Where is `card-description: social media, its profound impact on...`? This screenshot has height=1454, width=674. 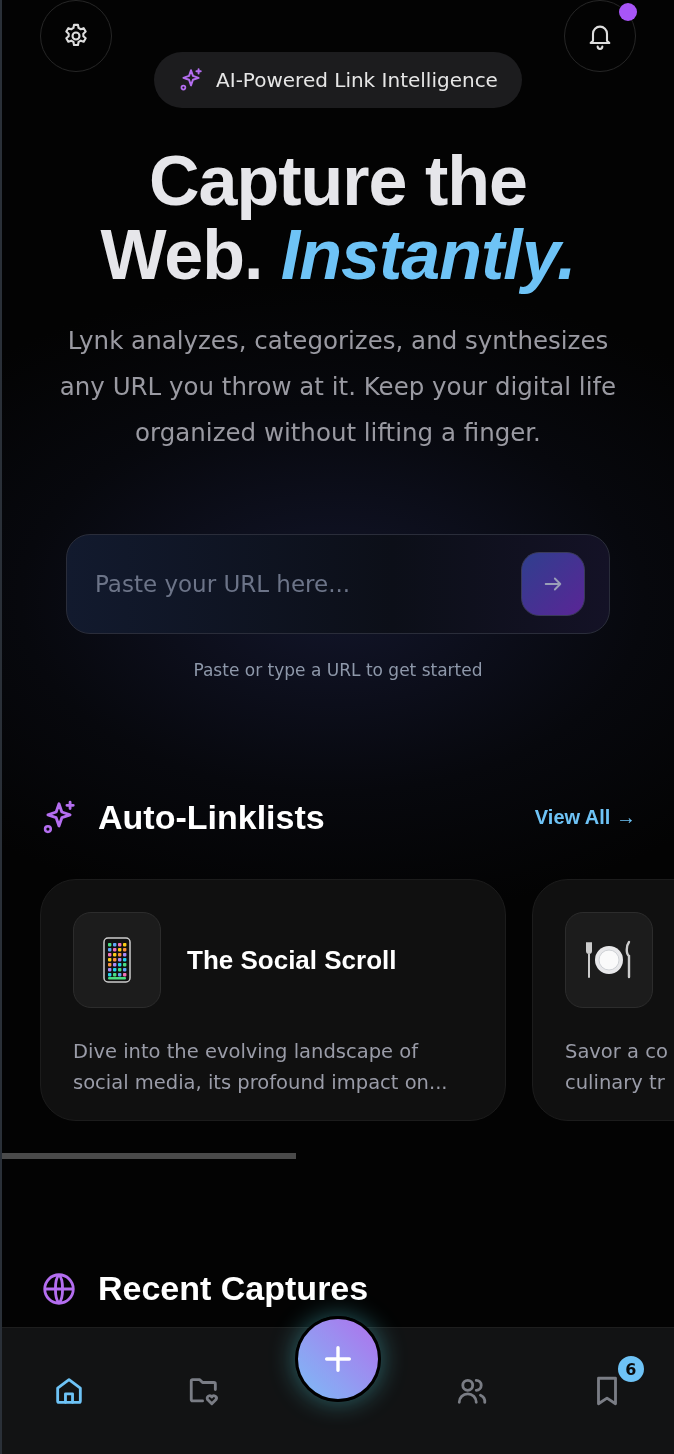
card-description: social media, its profound impact on... is located at coordinates (261, 1083).